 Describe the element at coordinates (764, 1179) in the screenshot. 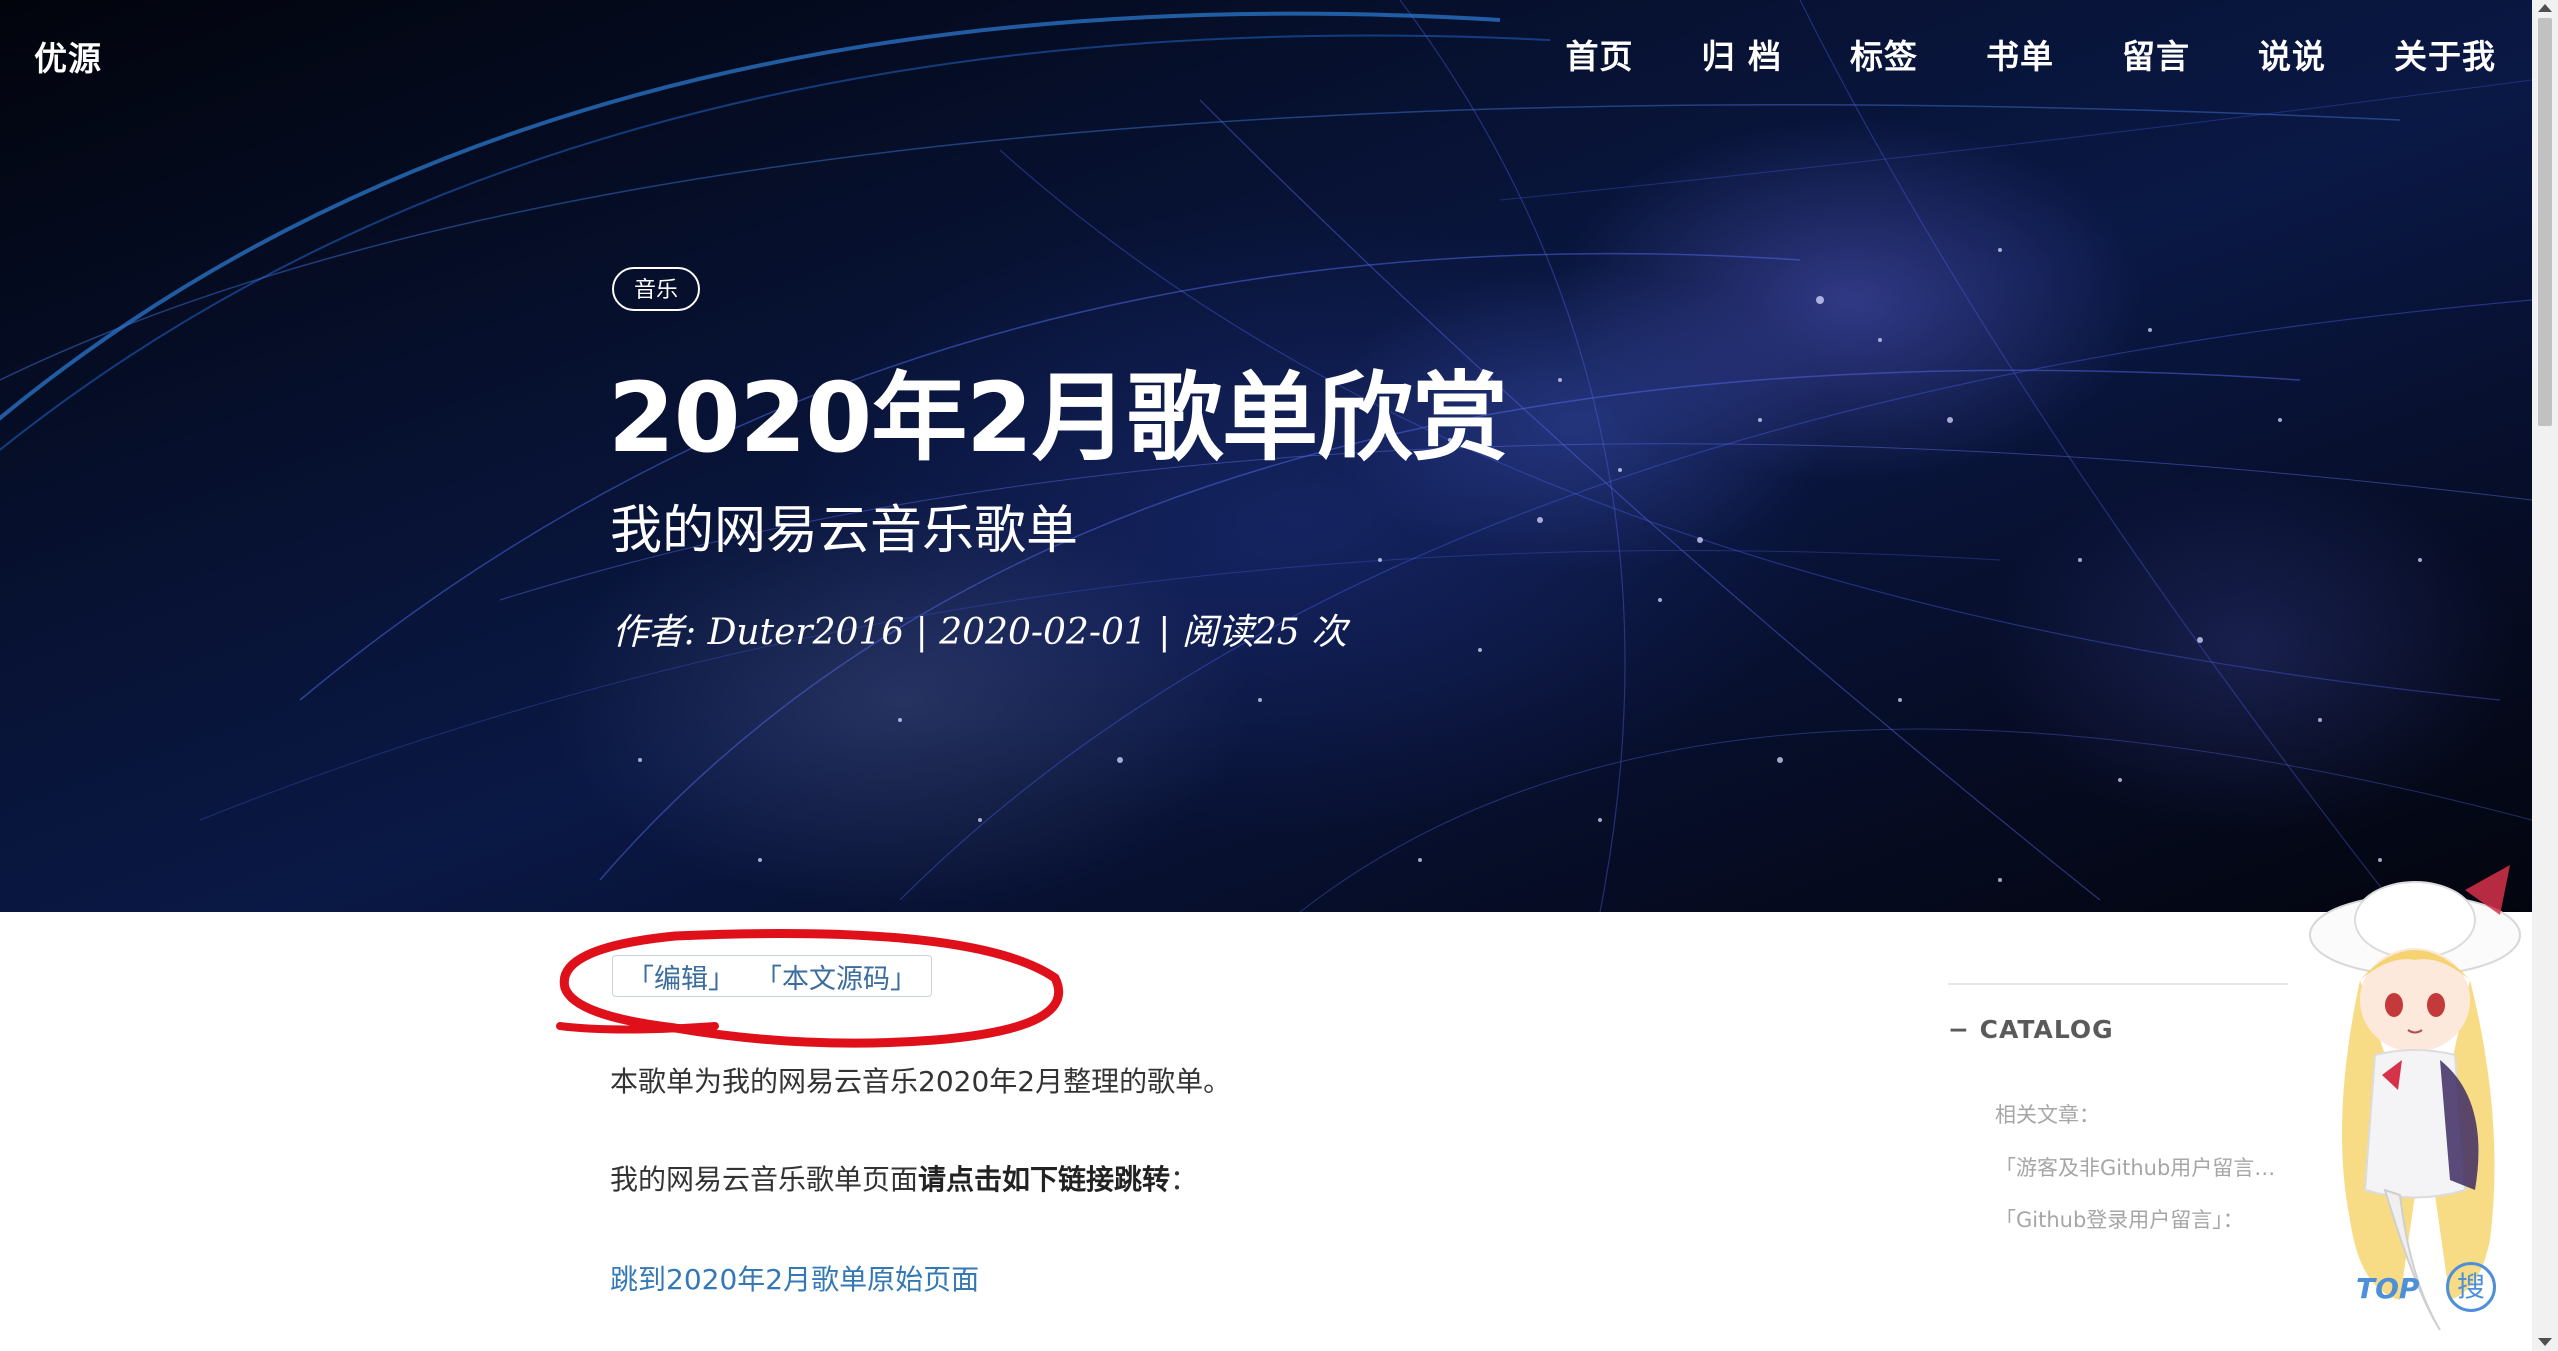

I see `paragraph-text: 我的网易云音乐歌单页面` at that location.